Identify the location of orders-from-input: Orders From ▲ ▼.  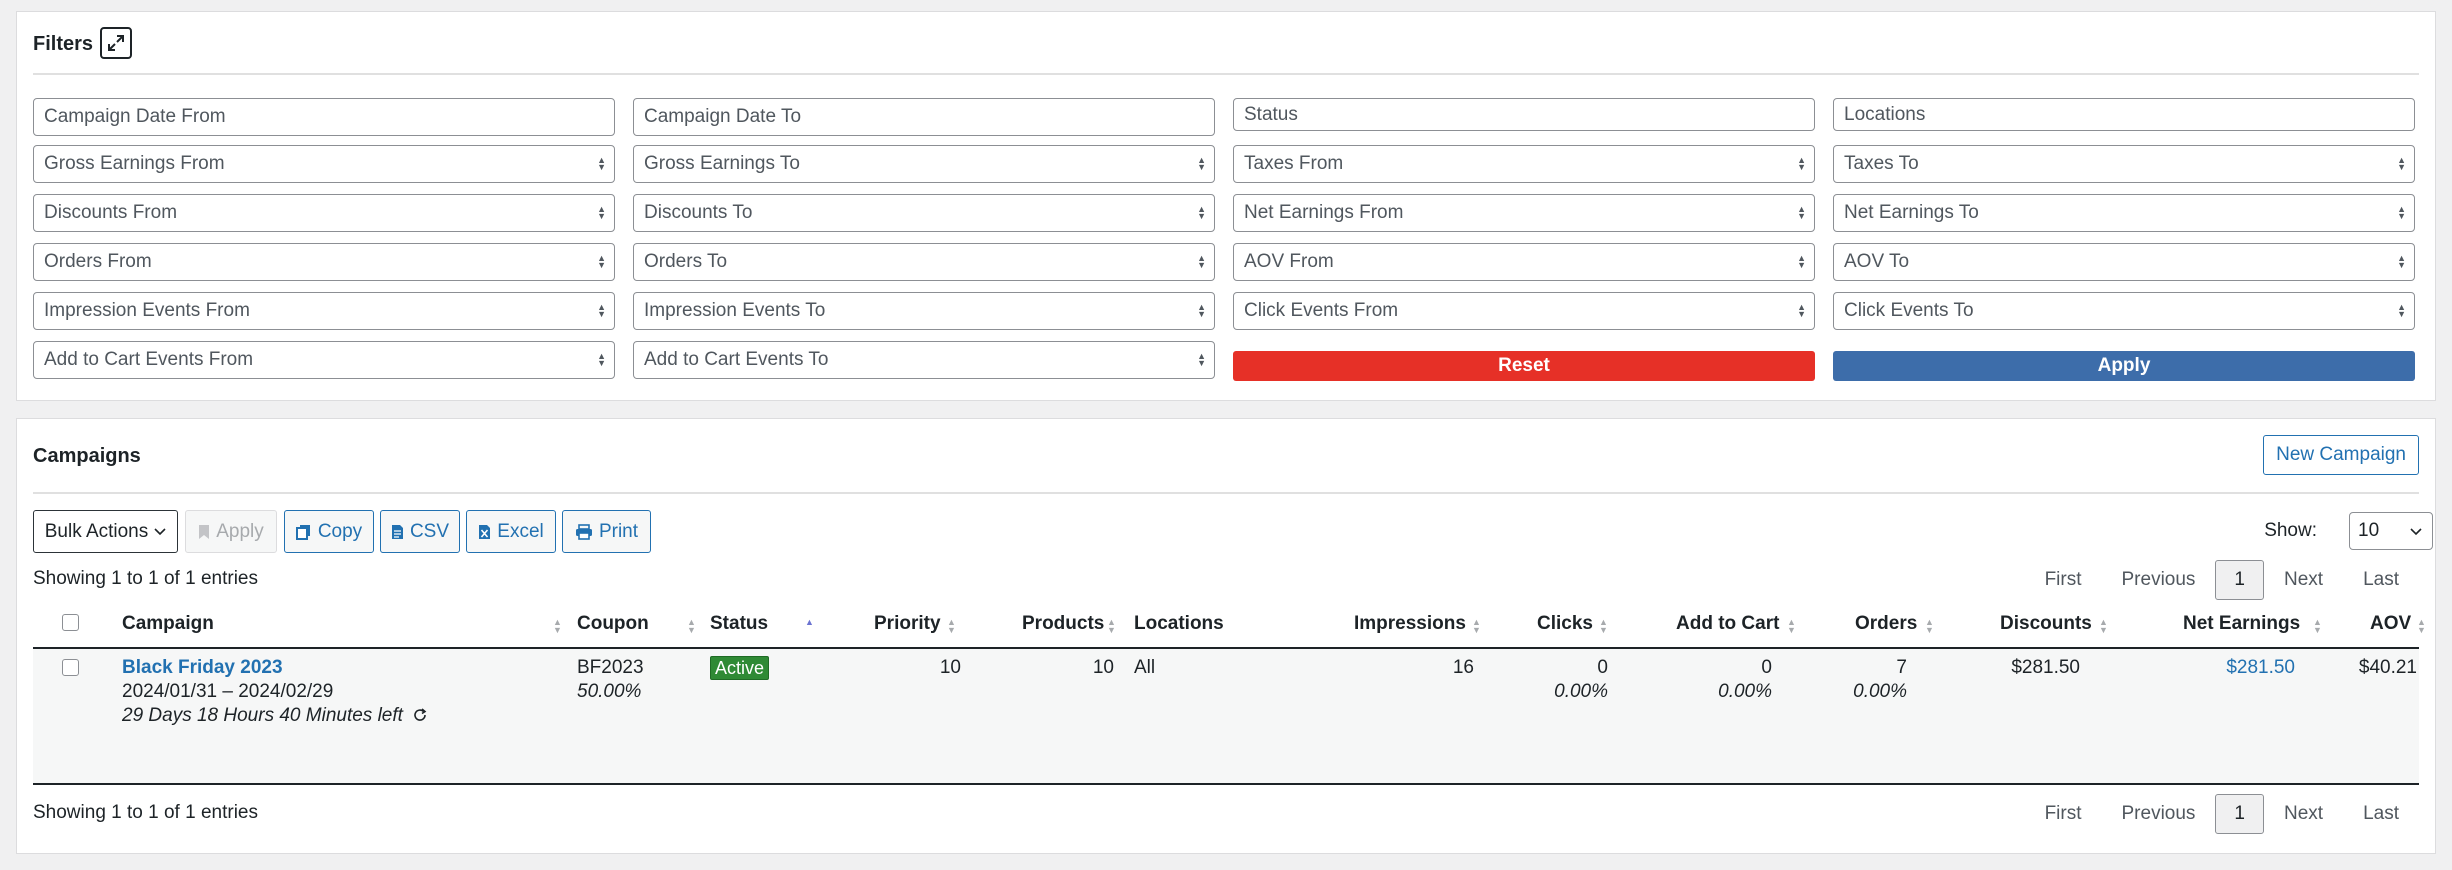
(324, 262).